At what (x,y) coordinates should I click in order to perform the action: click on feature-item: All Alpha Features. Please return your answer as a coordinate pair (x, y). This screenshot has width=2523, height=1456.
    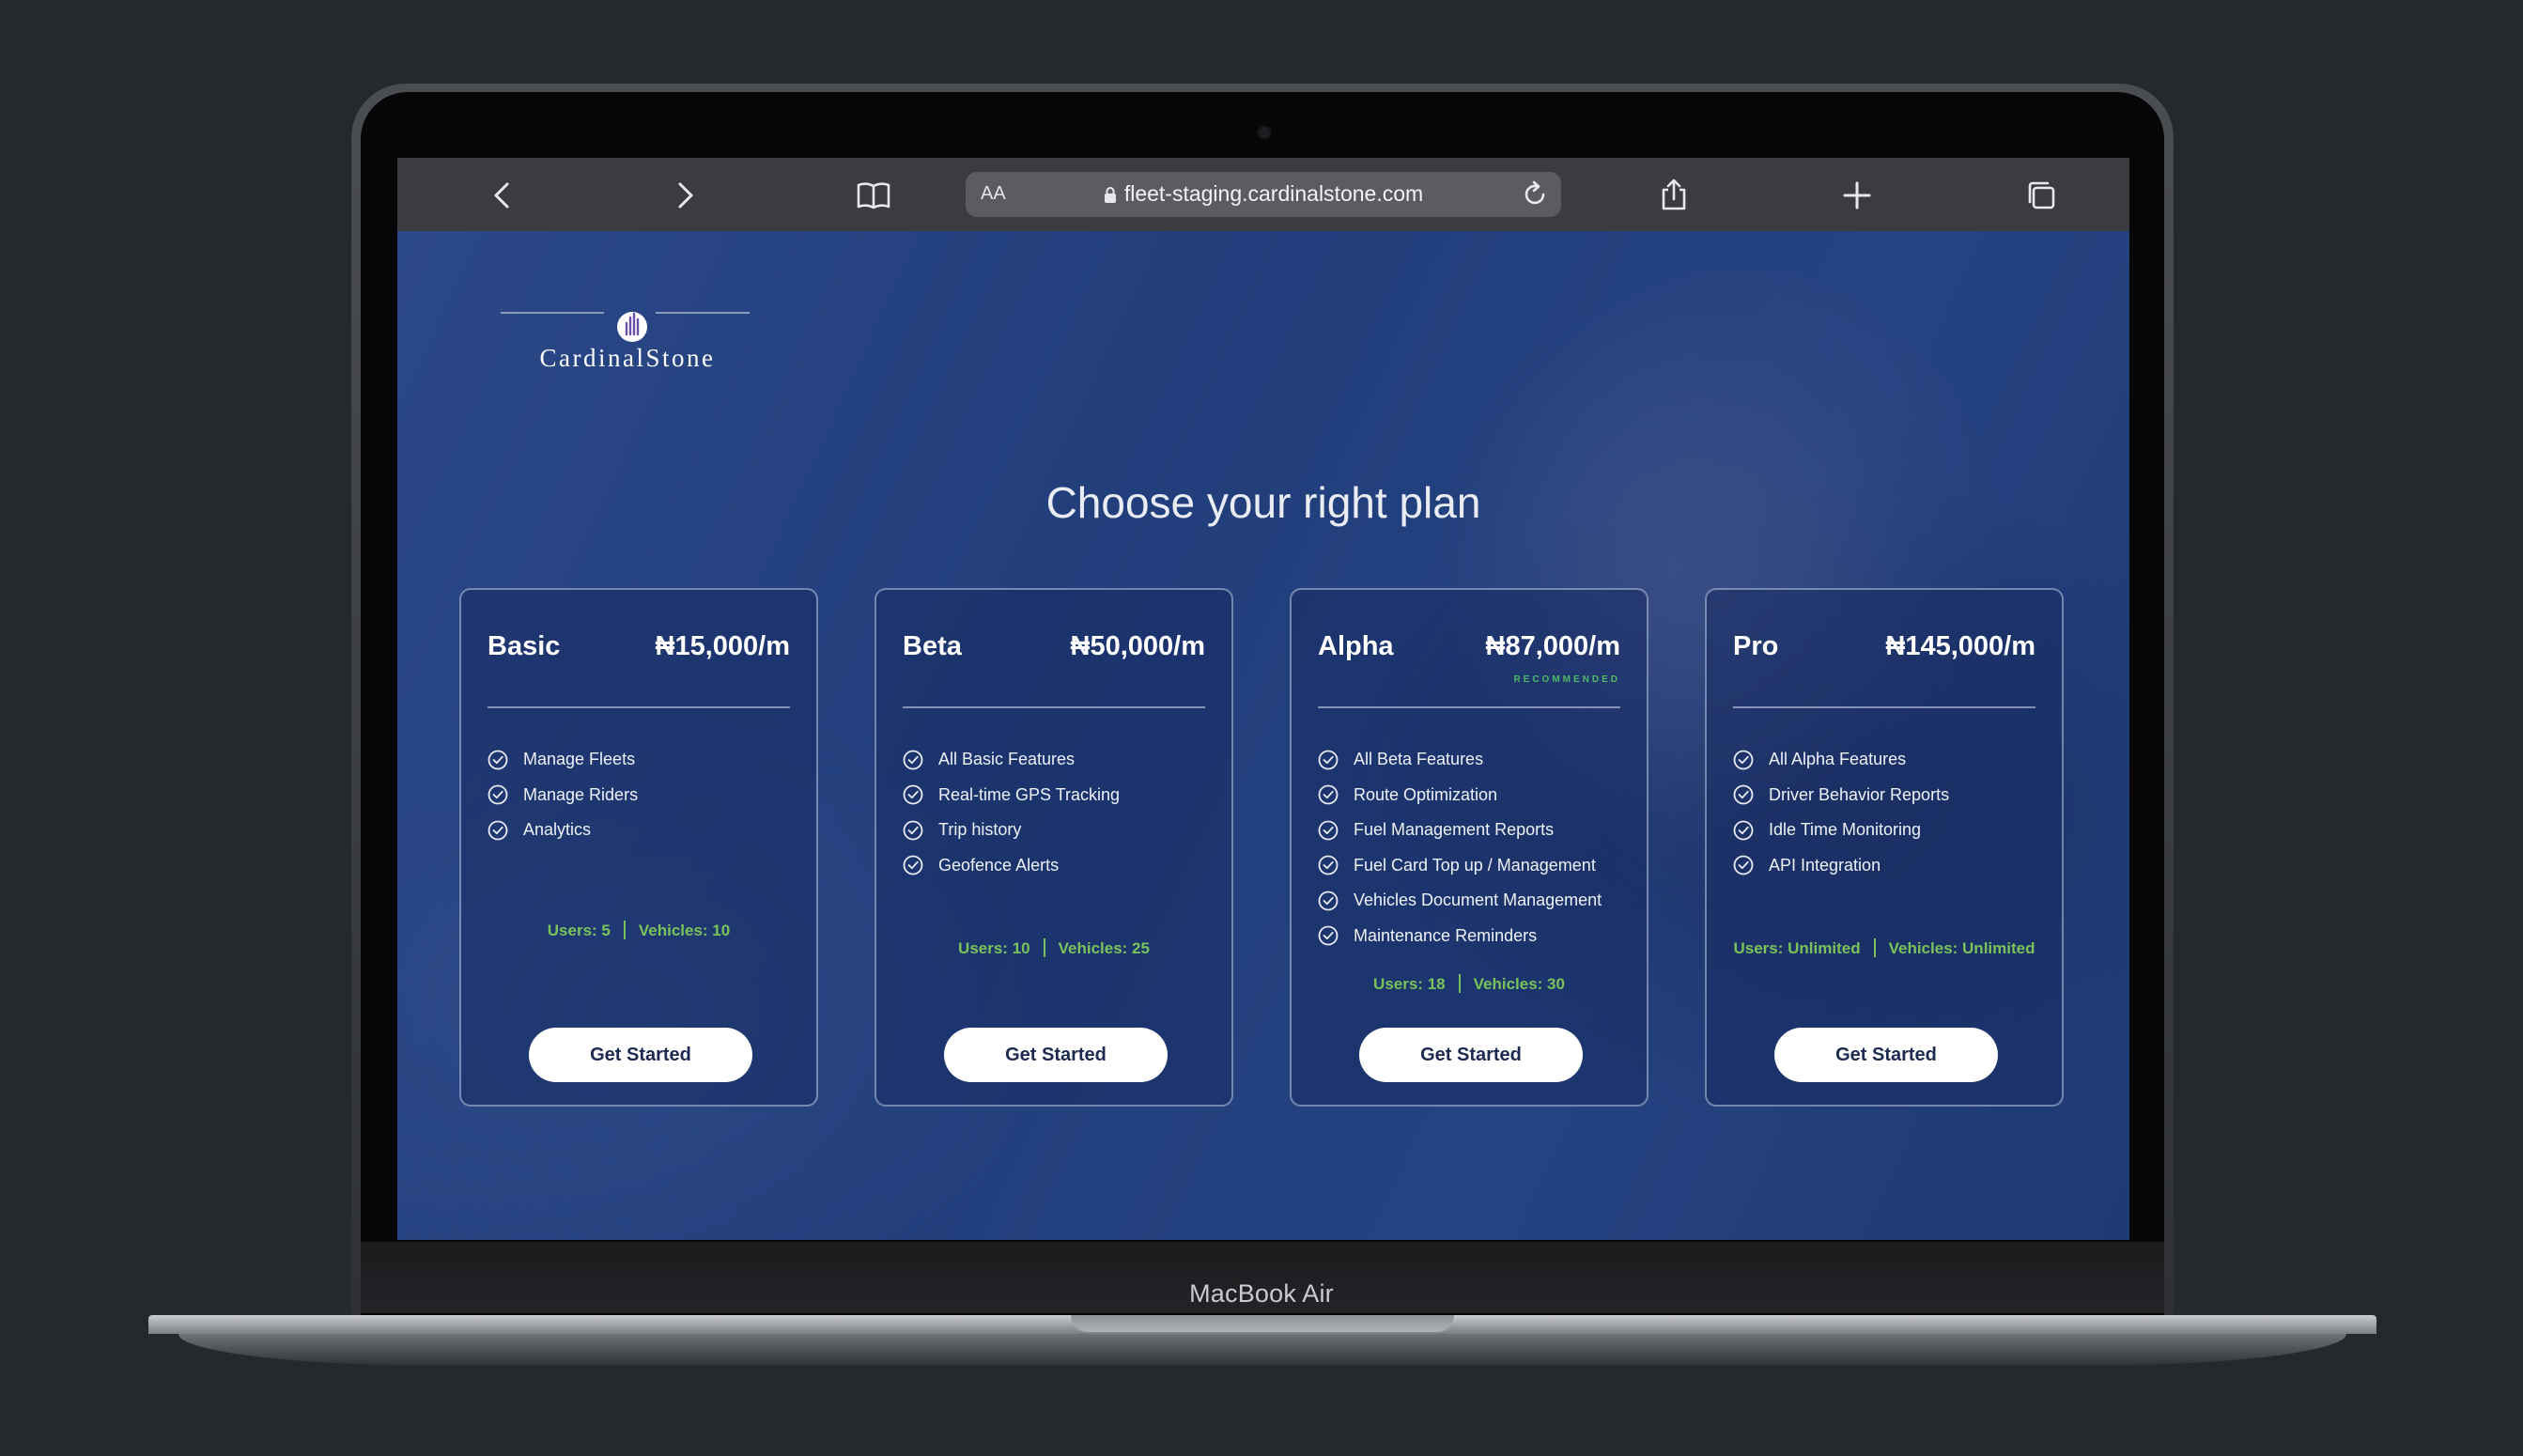
    Looking at the image, I should click on (1893, 760).